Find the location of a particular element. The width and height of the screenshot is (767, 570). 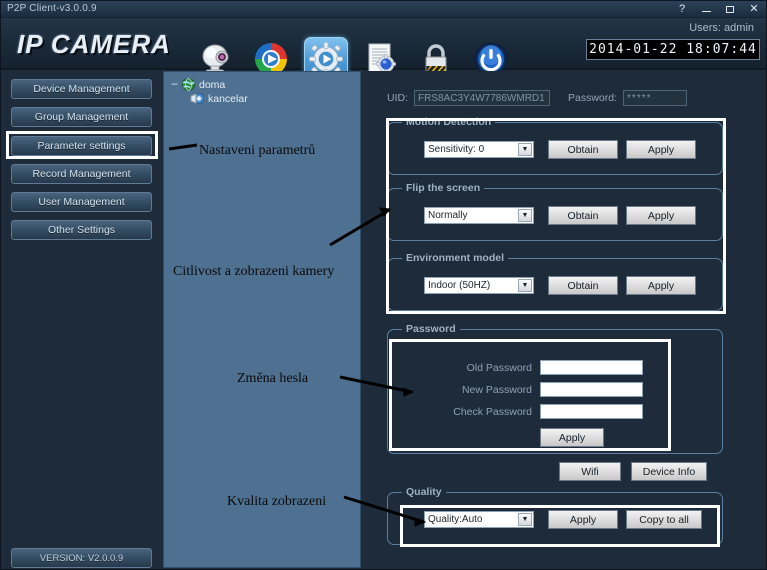

sidebar-item-other-settings: Other Settings is located at coordinates (81, 230).